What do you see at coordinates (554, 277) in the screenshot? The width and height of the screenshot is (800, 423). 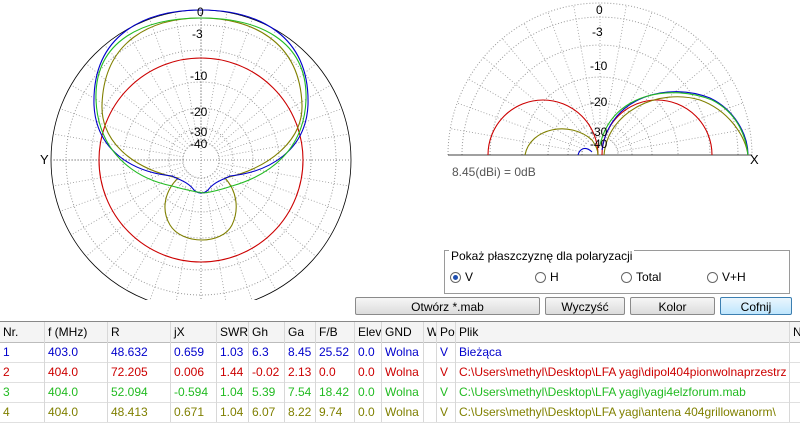 I see `radio-h-label: H` at bounding box center [554, 277].